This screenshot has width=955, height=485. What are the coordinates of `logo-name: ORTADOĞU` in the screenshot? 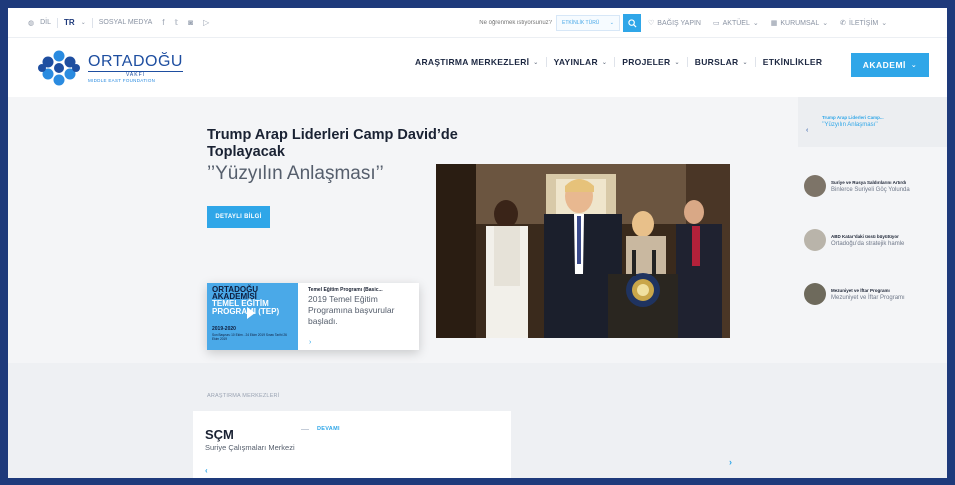 It's located at (135, 61).